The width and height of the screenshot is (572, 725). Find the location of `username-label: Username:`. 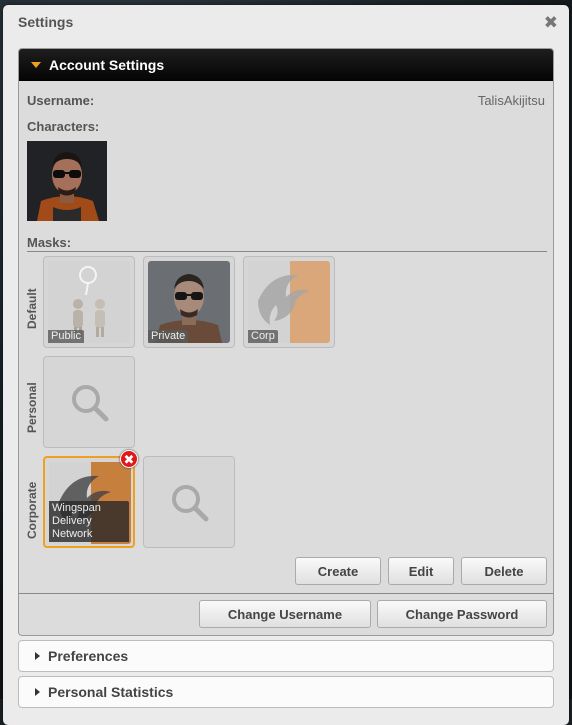

username-label: Username: is located at coordinates (61, 100).